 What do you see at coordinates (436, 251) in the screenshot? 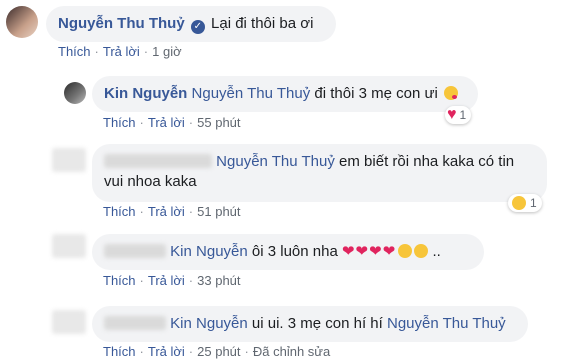
I see `ellipsis: ..` at bounding box center [436, 251].